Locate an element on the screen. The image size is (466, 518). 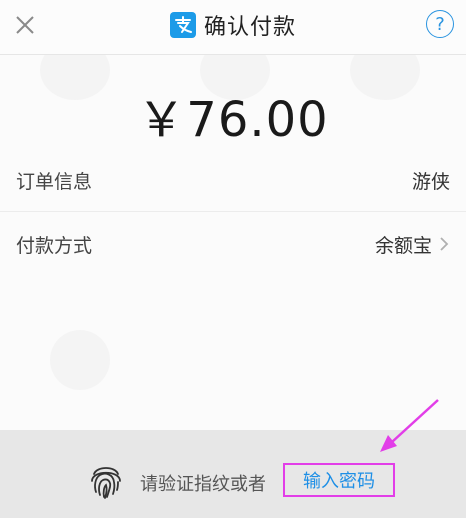
fingerprint-prompt: 请验证指纹或者 is located at coordinates (203, 484).